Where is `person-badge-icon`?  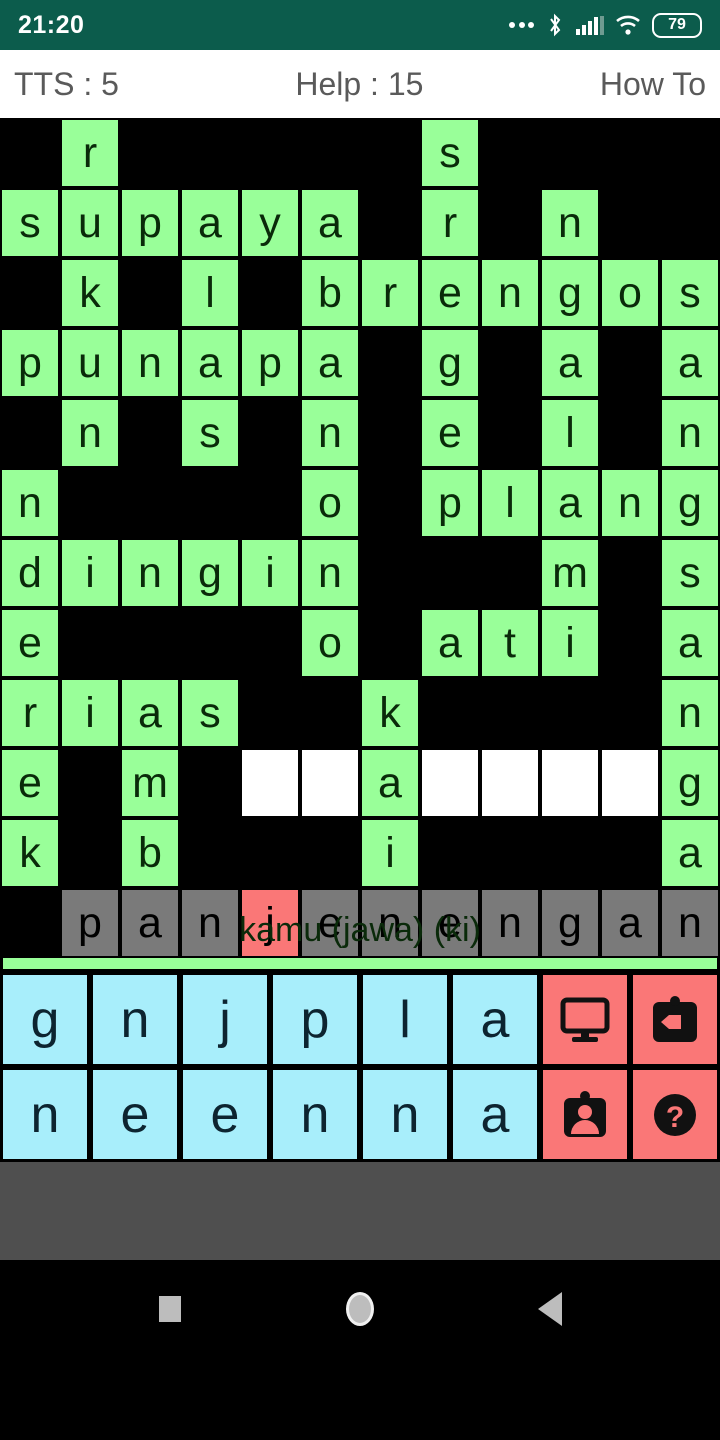
person-badge-icon is located at coordinates (585, 1114).